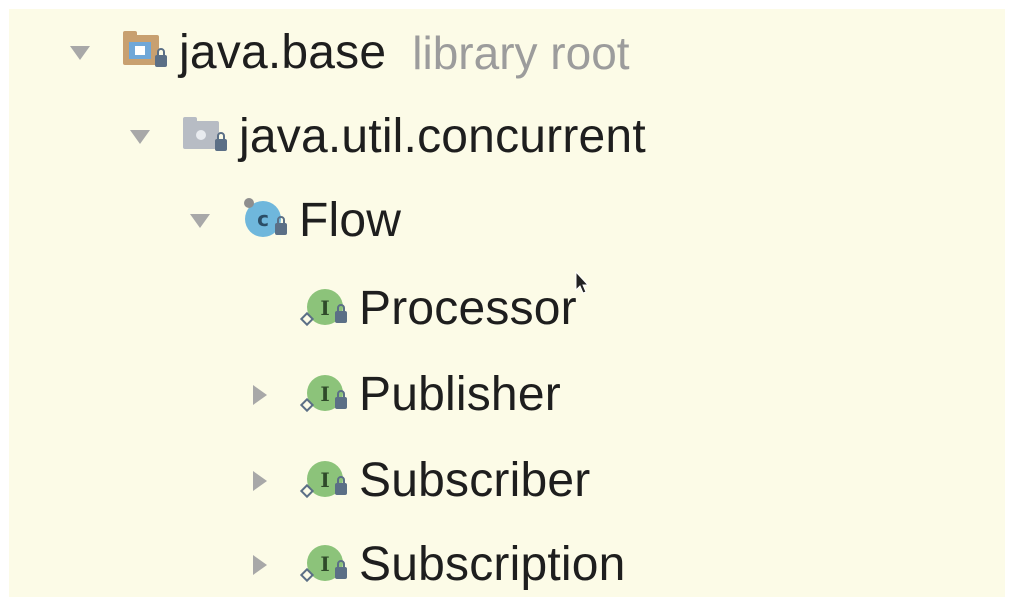  Describe the element at coordinates (582, 282) in the screenshot. I see `mouse-cursor-icon` at that location.